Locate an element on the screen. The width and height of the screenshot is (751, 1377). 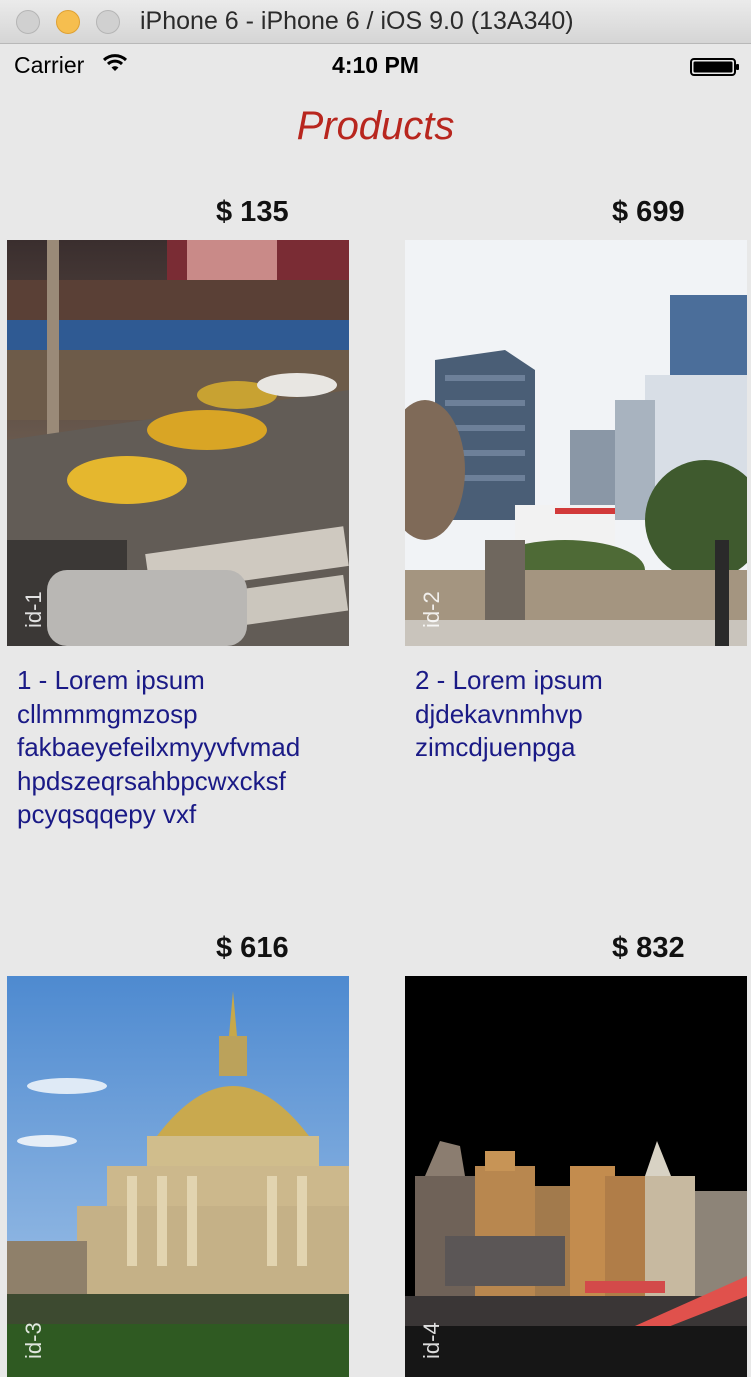
product-photo-skyscrapers: id-2 is located at coordinates (576, 443).